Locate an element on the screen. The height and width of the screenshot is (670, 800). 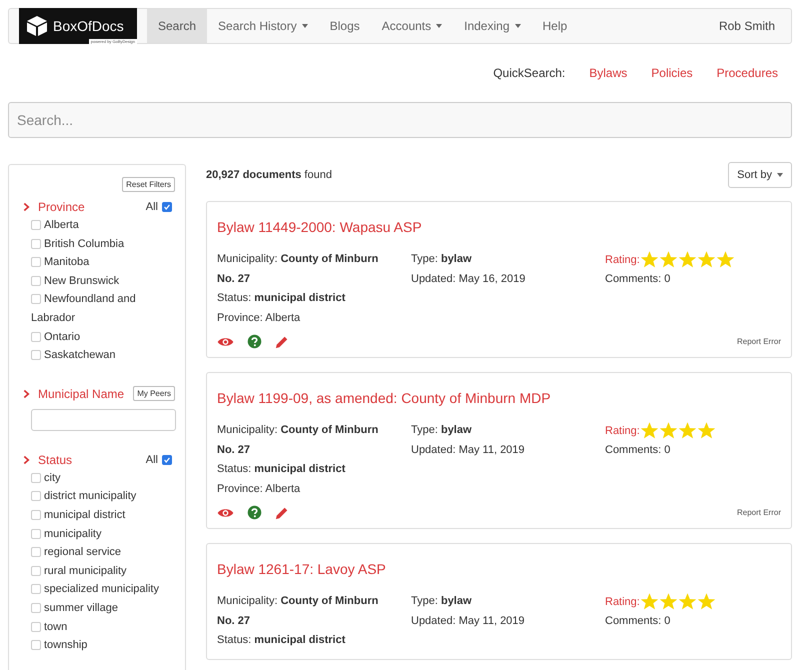
filter-option: British Columbia is located at coordinates (103, 244).